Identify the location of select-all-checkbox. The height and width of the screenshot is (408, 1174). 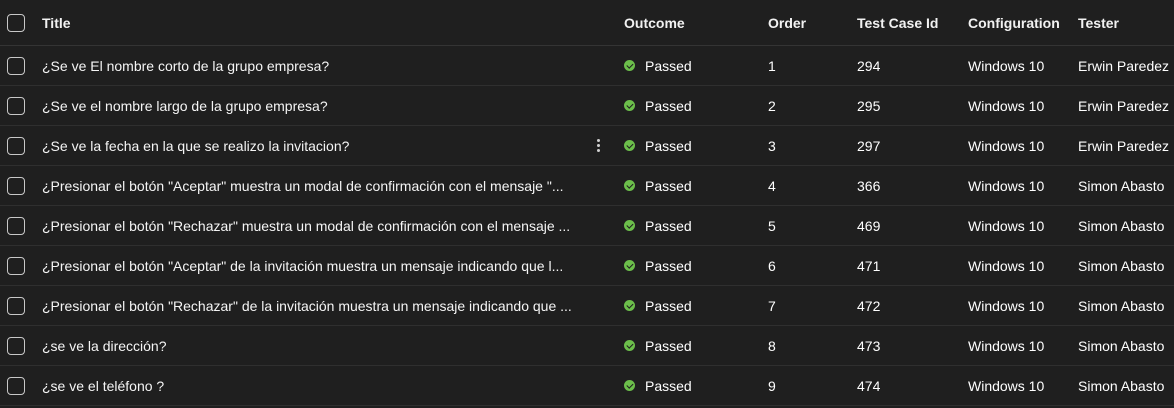
(16, 22).